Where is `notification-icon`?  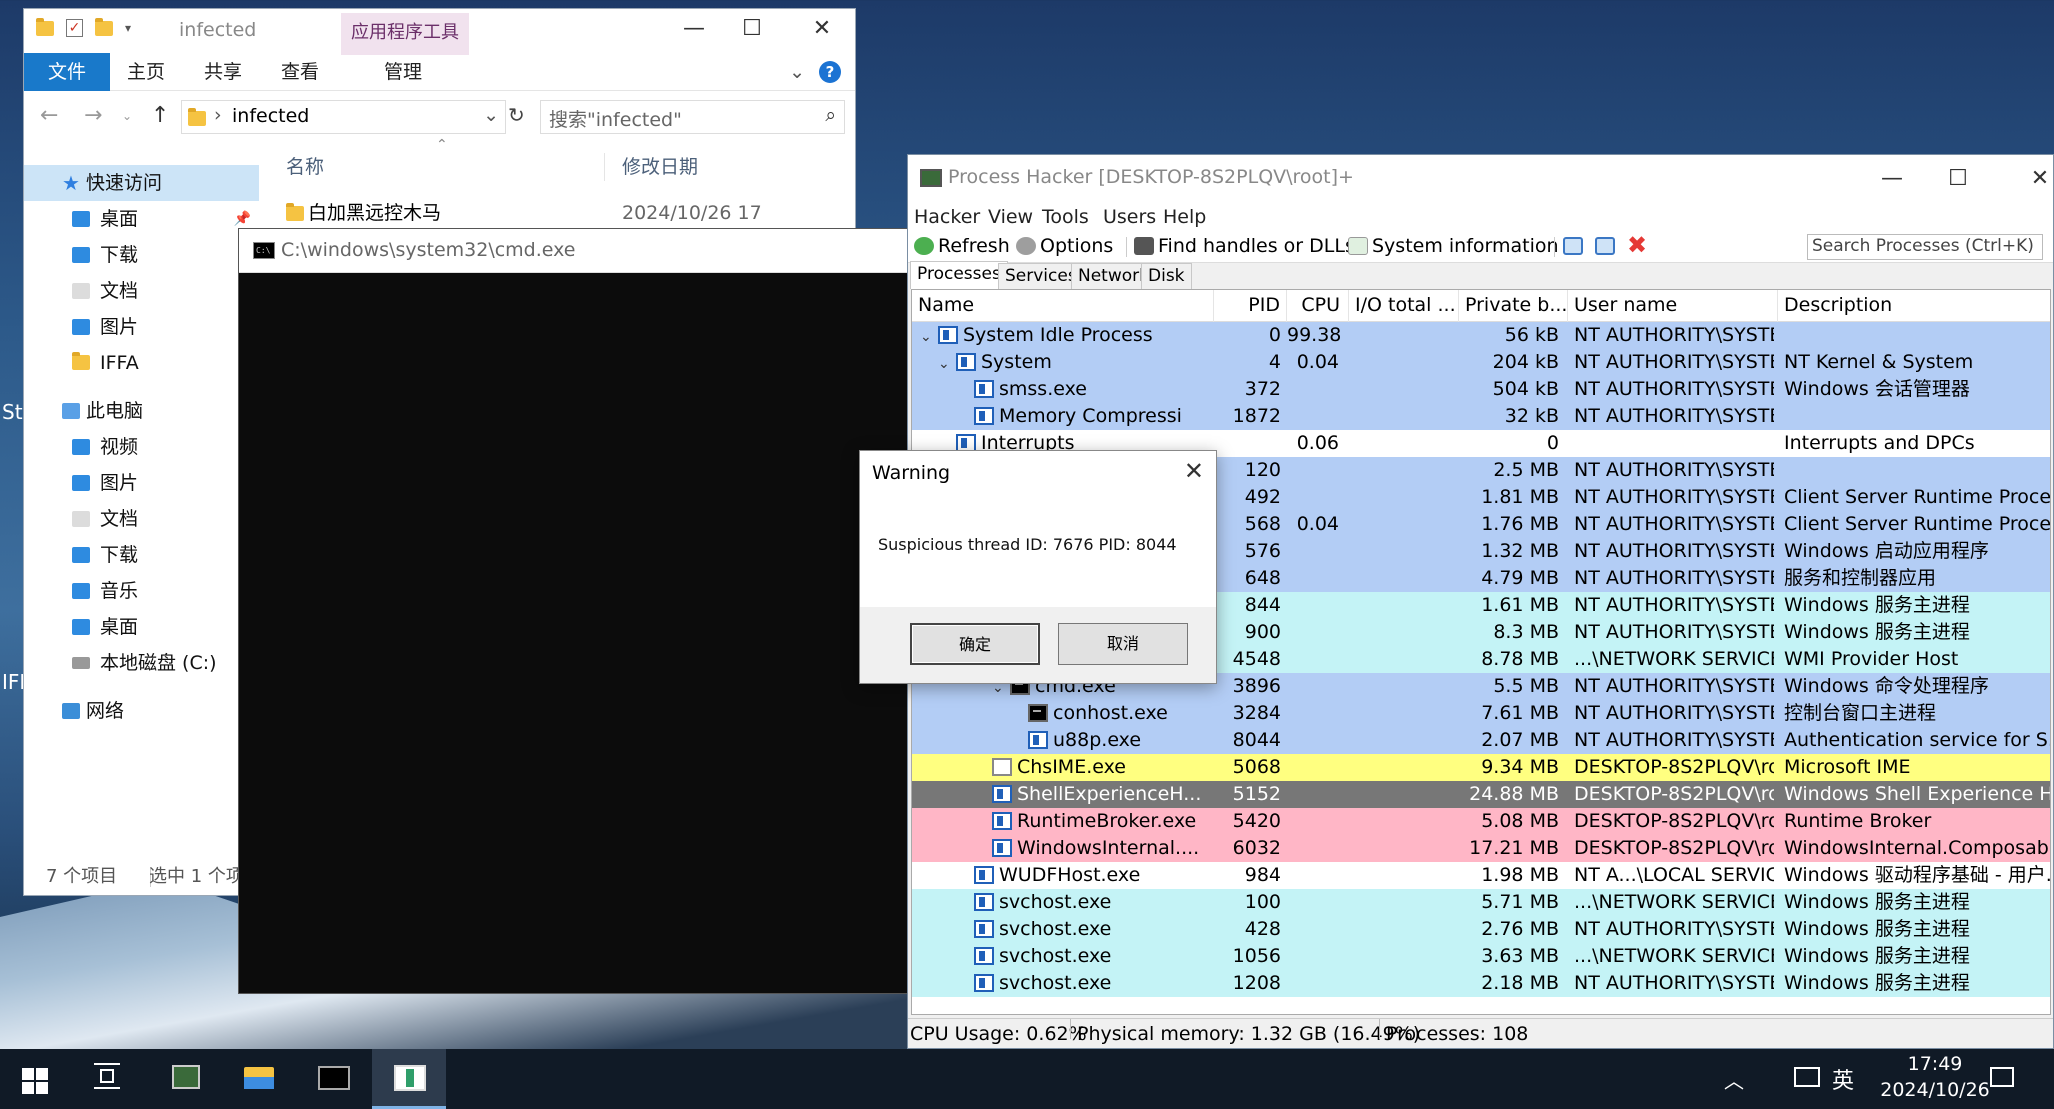 notification-icon is located at coordinates (2002, 1077).